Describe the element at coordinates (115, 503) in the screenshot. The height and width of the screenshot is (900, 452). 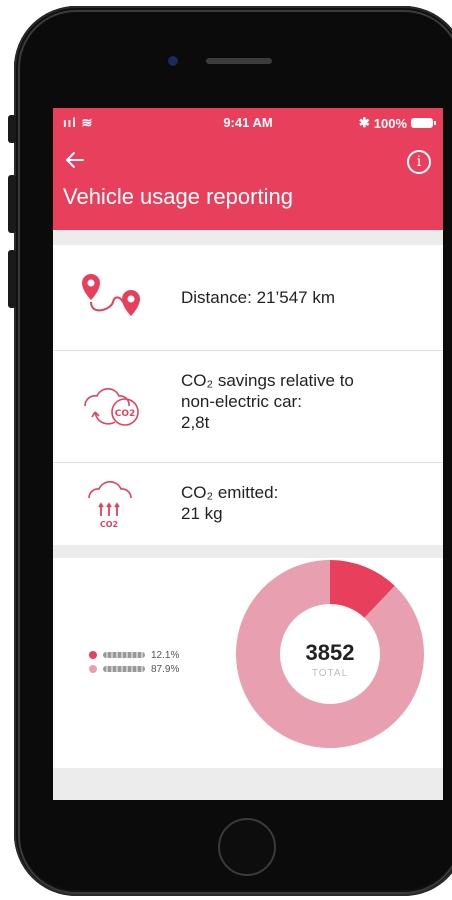
I see `co2-emission-icon: CO2` at that location.